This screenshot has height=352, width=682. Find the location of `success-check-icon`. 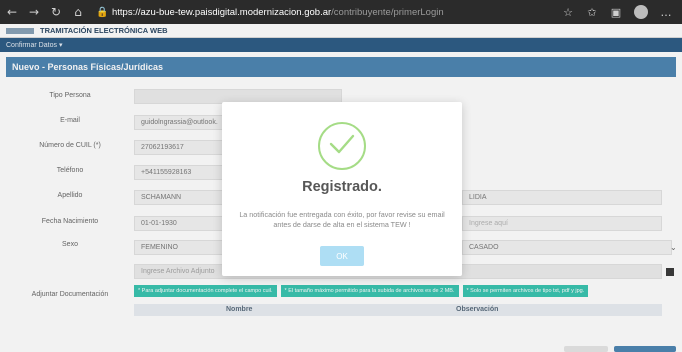

success-check-icon is located at coordinates (342, 146).